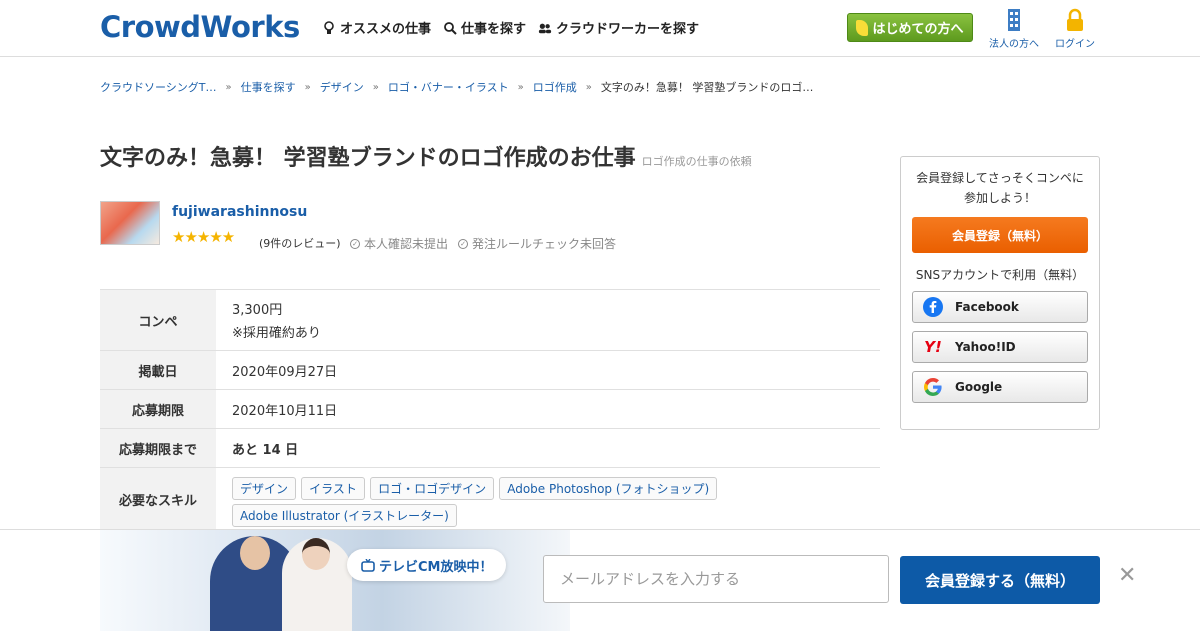 Image resolution: width=1200 pixels, height=631 pixels. Describe the element at coordinates (200, 27) in the screenshot. I see `crowdworks-logo: CrowdWorks` at that location.